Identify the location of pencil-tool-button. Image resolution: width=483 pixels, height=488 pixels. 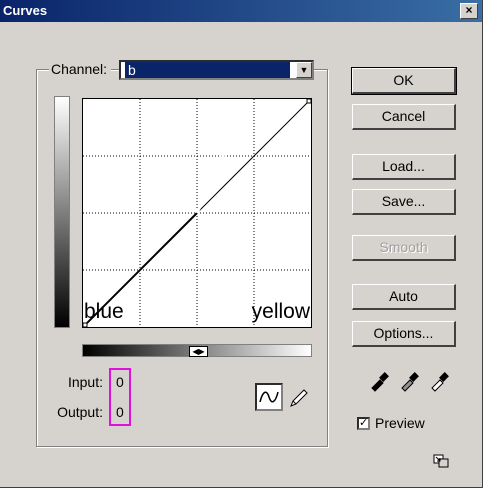
(299, 398).